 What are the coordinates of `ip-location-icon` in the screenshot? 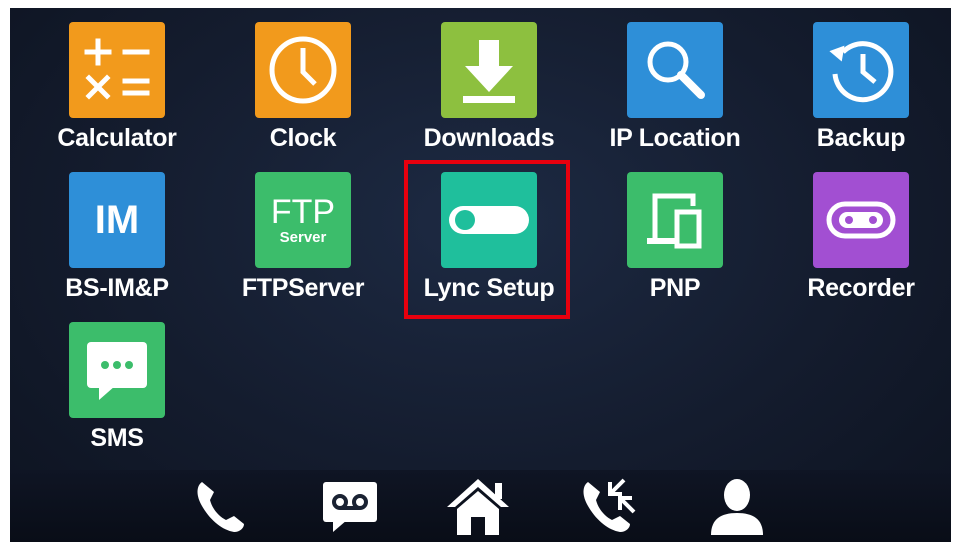 It's located at (675, 70).